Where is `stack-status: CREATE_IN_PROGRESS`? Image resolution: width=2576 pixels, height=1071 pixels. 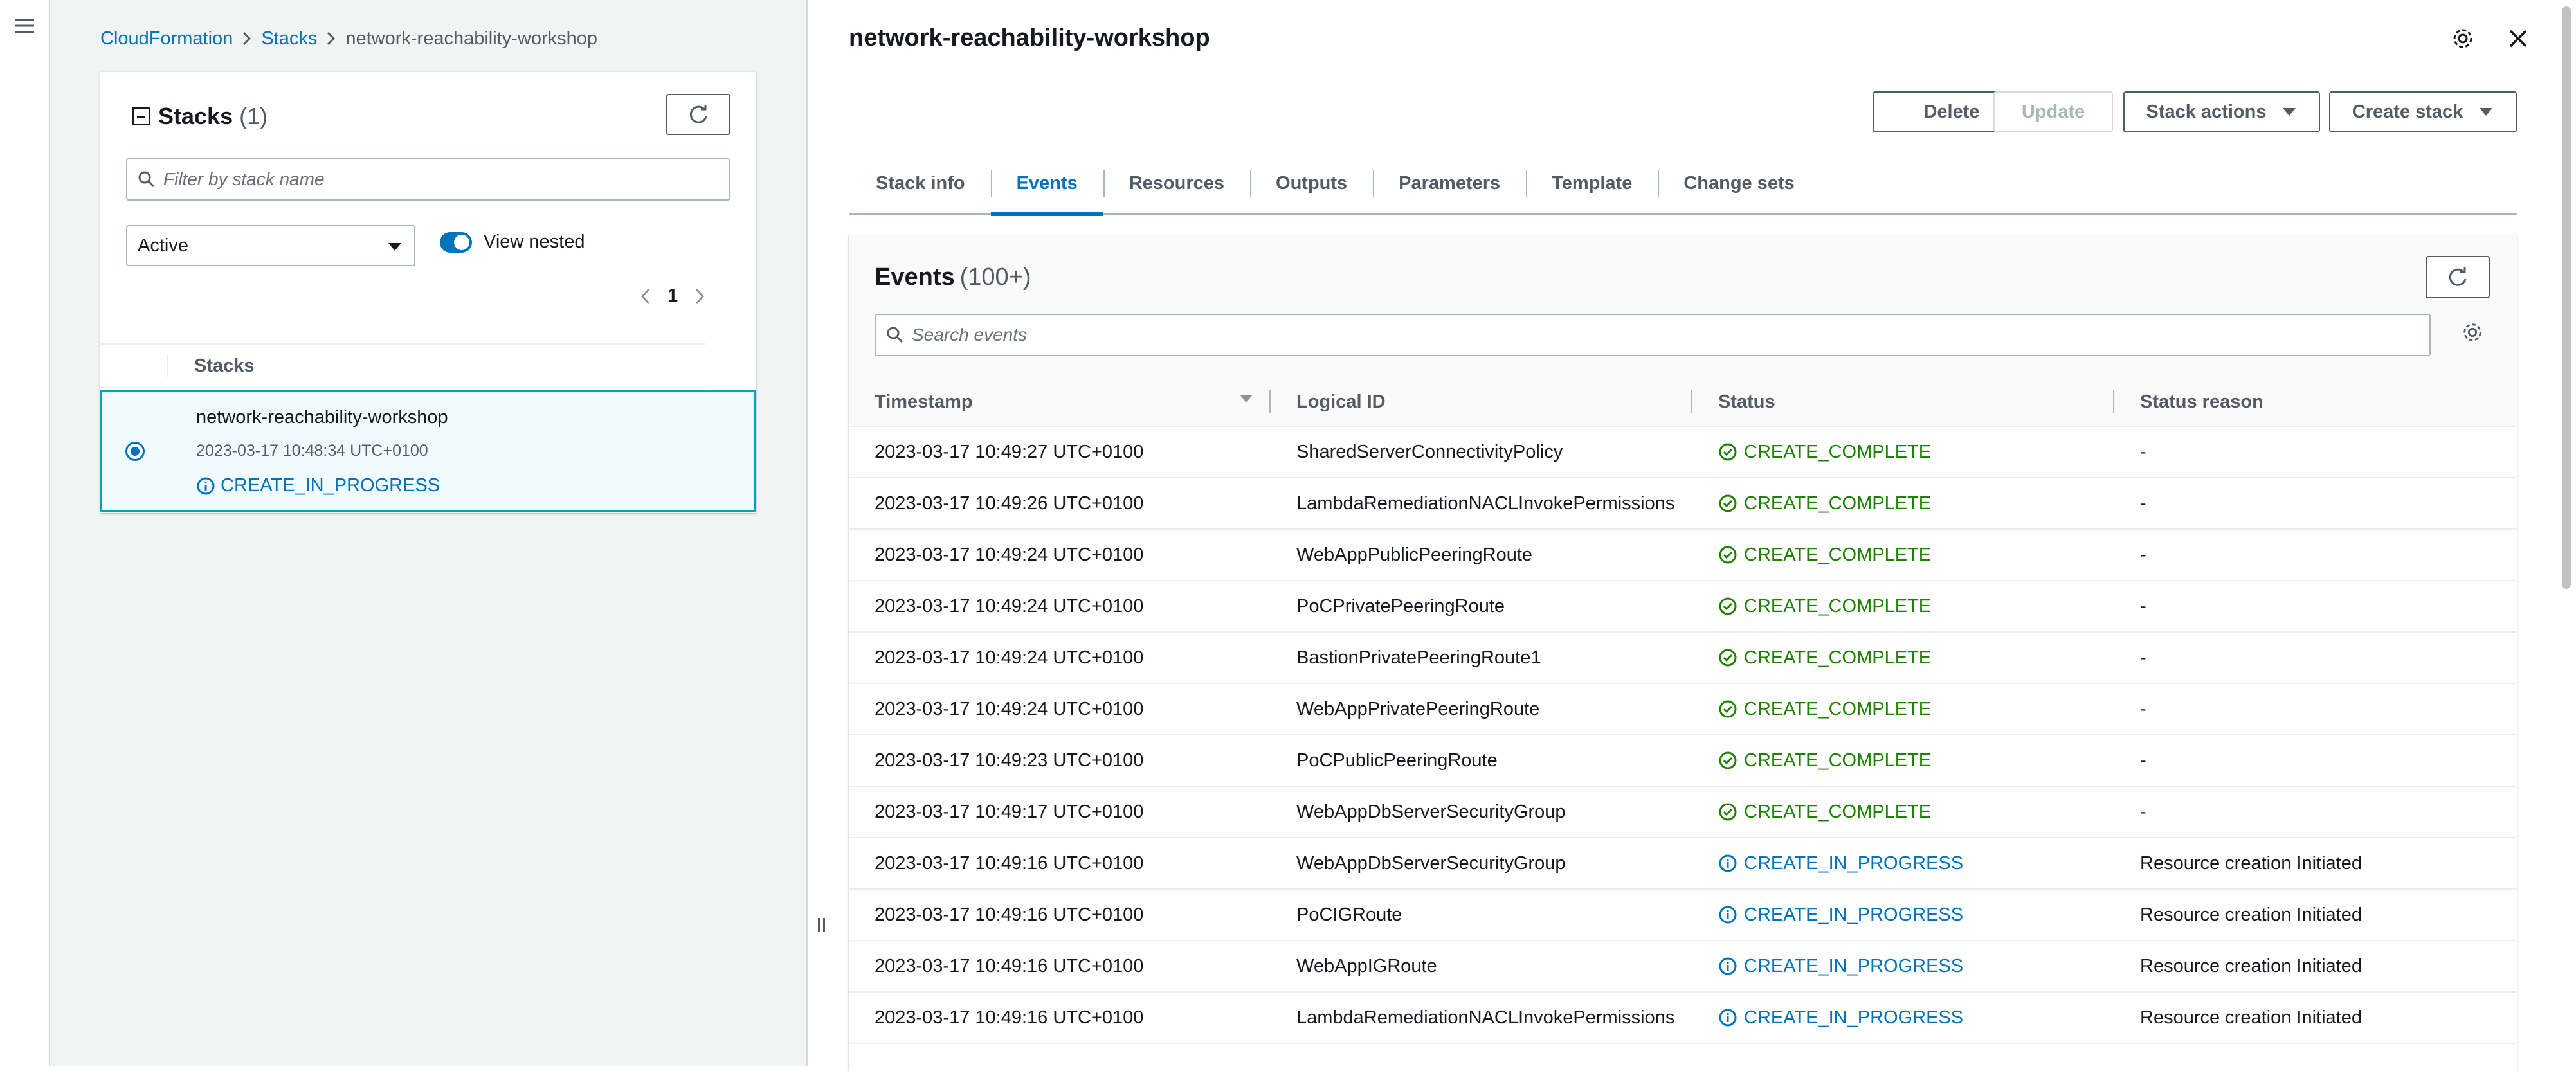
stack-status: CREATE_IN_PROGRESS is located at coordinates (318, 486).